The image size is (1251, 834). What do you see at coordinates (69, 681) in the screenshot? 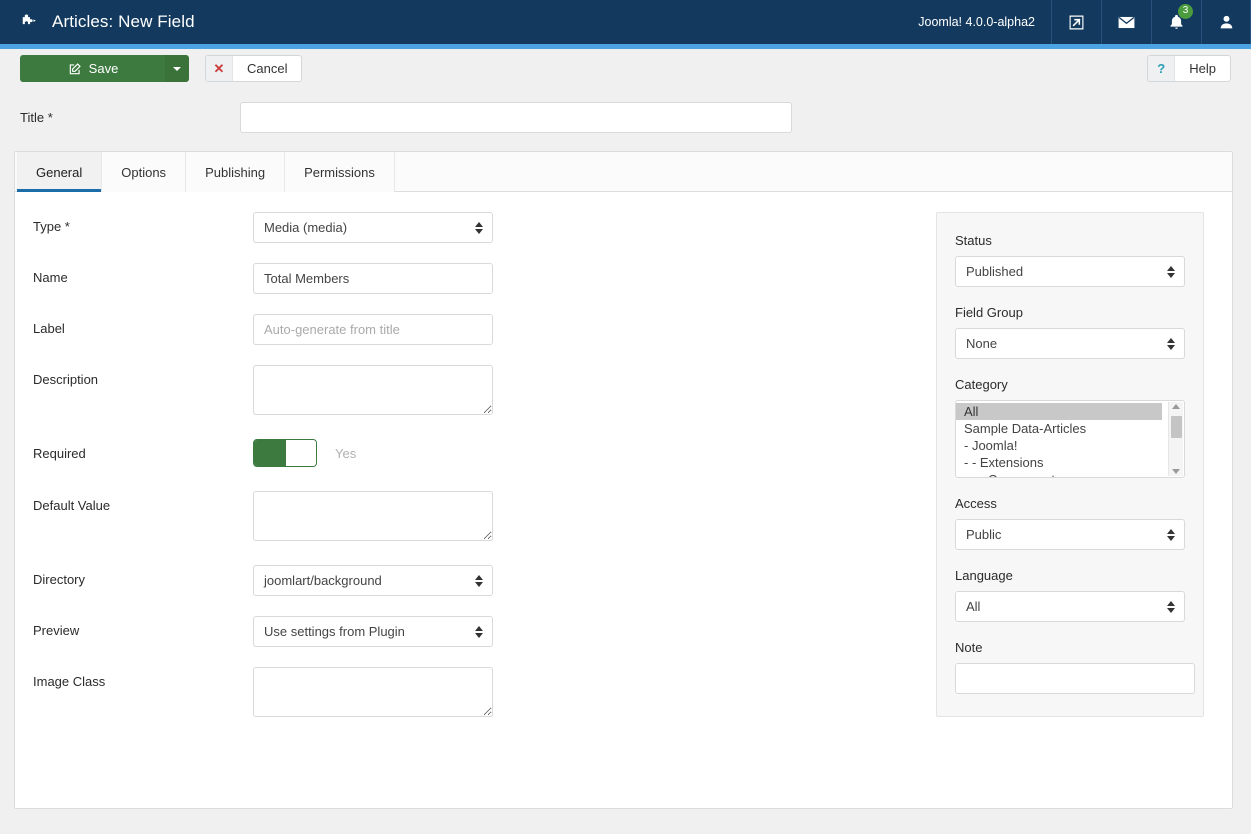
I see `image-class-label: Image Class` at bounding box center [69, 681].